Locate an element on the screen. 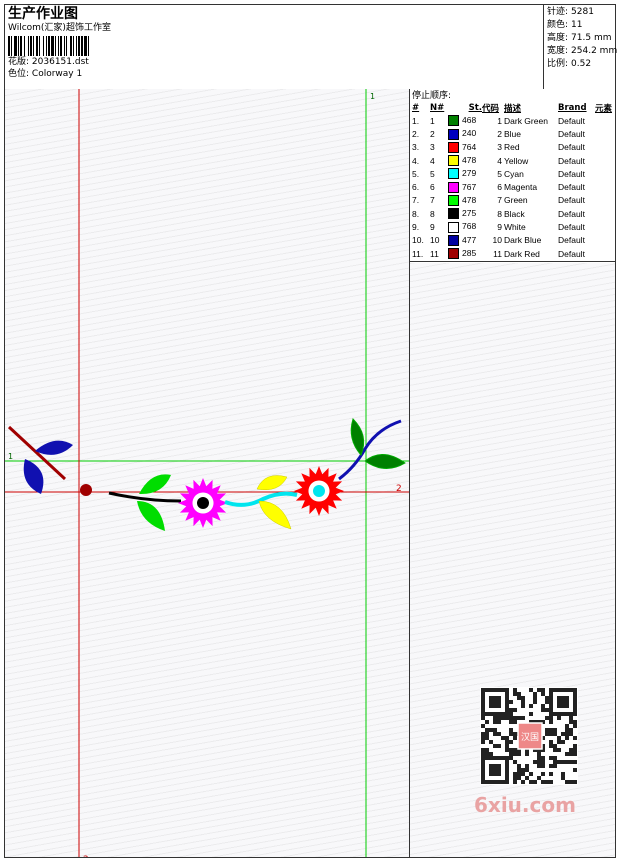 The width and height of the screenshot is (620, 861). cell-code: 7 is located at coordinates (499, 200).